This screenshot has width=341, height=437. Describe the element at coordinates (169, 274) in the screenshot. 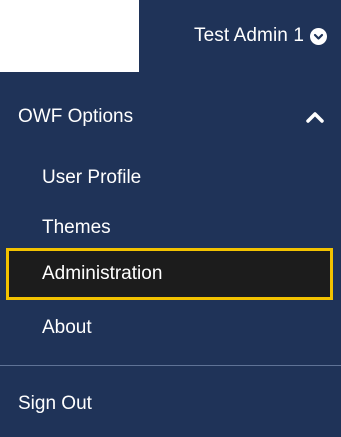

I see `menu-item-administration: Administration` at that location.